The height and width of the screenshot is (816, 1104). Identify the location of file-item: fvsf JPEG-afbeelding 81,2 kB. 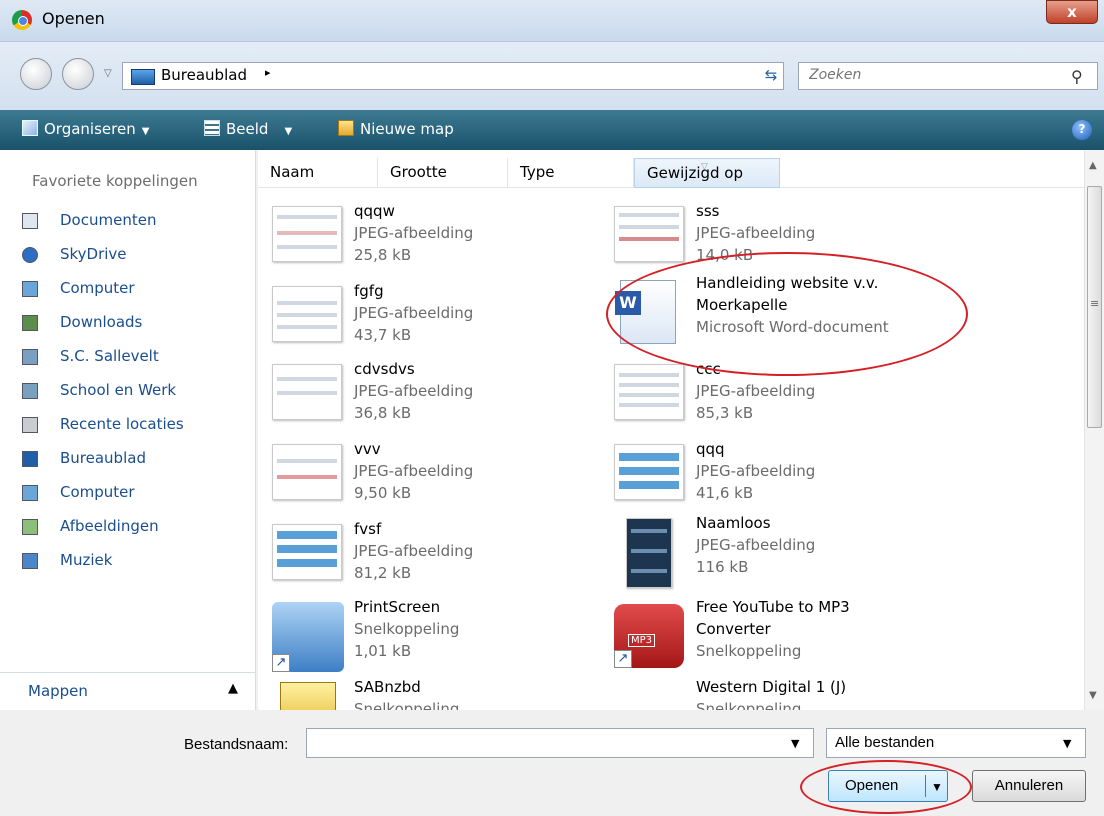
(442, 560).